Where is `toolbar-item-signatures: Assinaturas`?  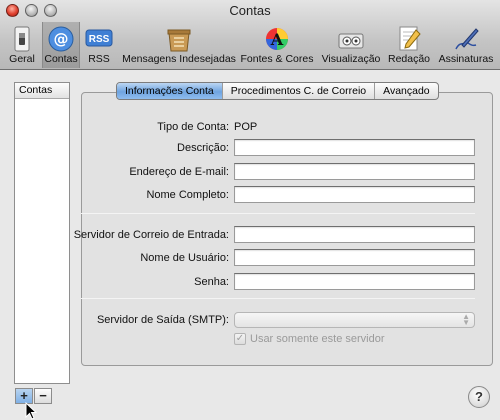
toolbar-item-signatures: Assinaturas is located at coordinates (466, 45).